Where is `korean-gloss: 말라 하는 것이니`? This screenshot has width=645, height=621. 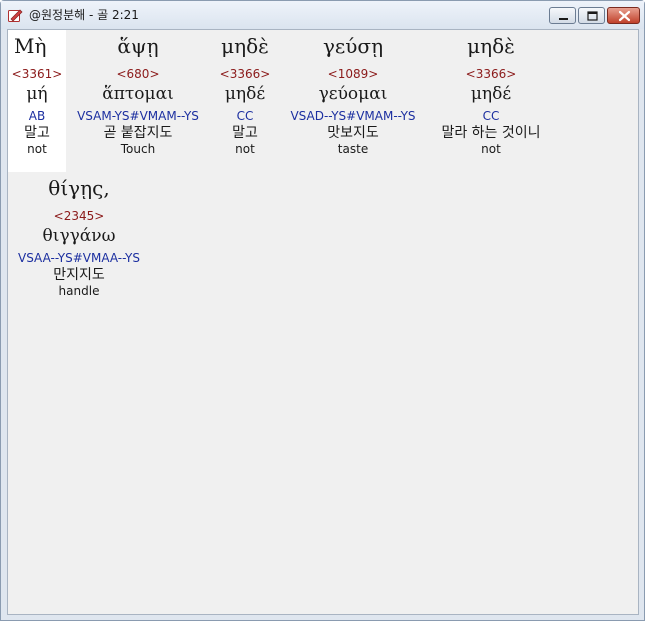 korean-gloss: 말라 하는 것이니 is located at coordinates (491, 133).